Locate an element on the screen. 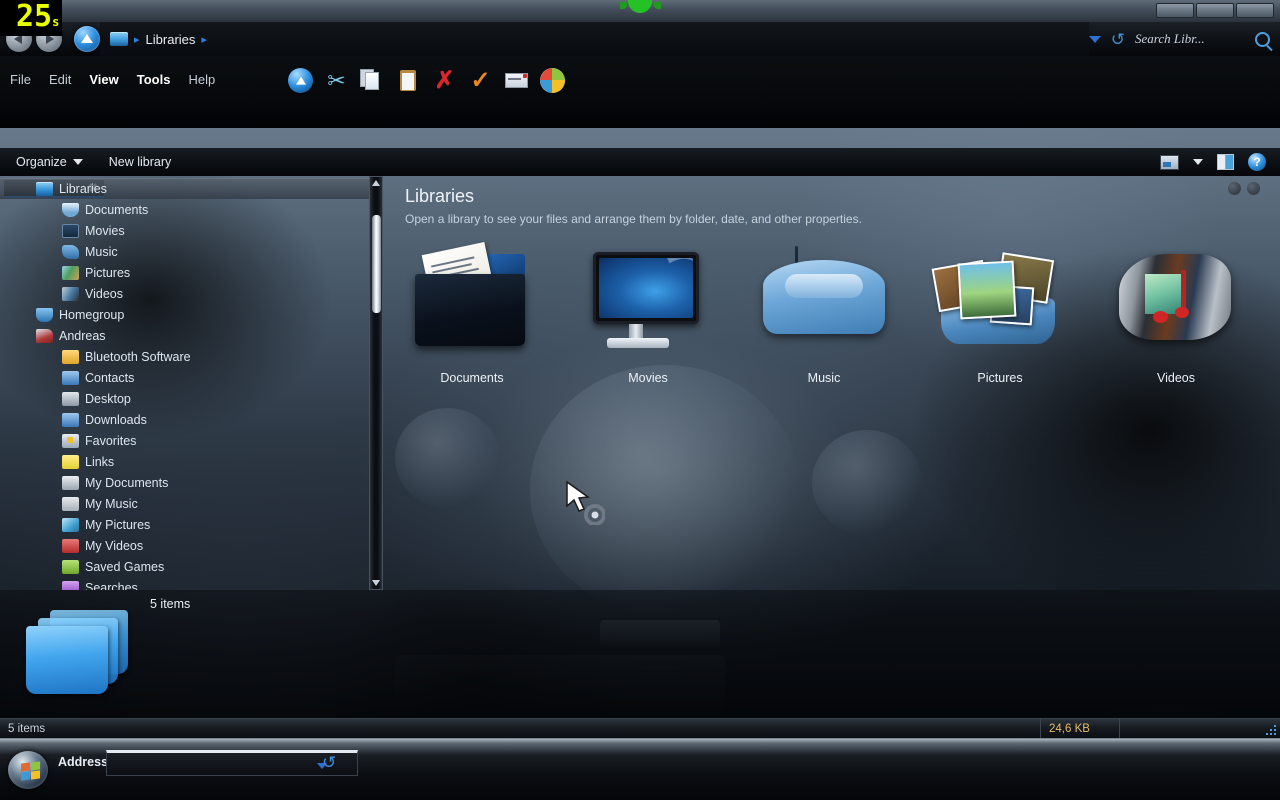 The width and height of the screenshot is (1280, 800). documents-folder-front is located at coordinates (470, 310).